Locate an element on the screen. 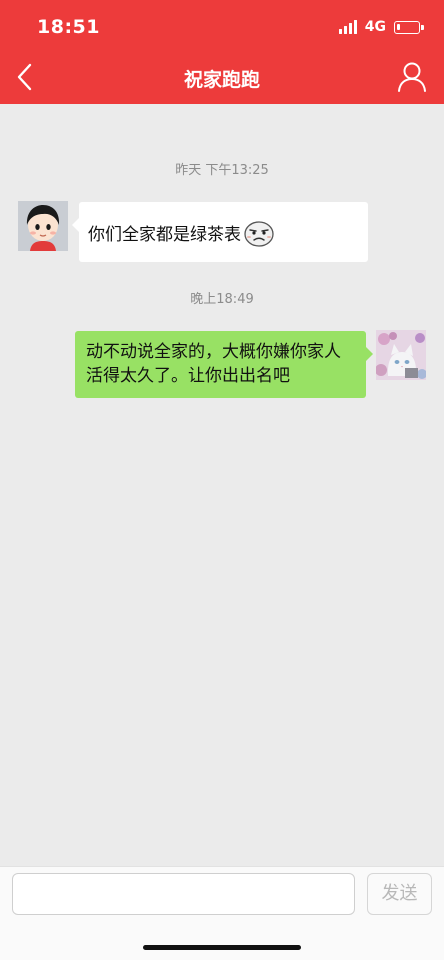 The width and height of the screenshot is (444, 960). user-profile-icon is located at coordinates (412, 77).